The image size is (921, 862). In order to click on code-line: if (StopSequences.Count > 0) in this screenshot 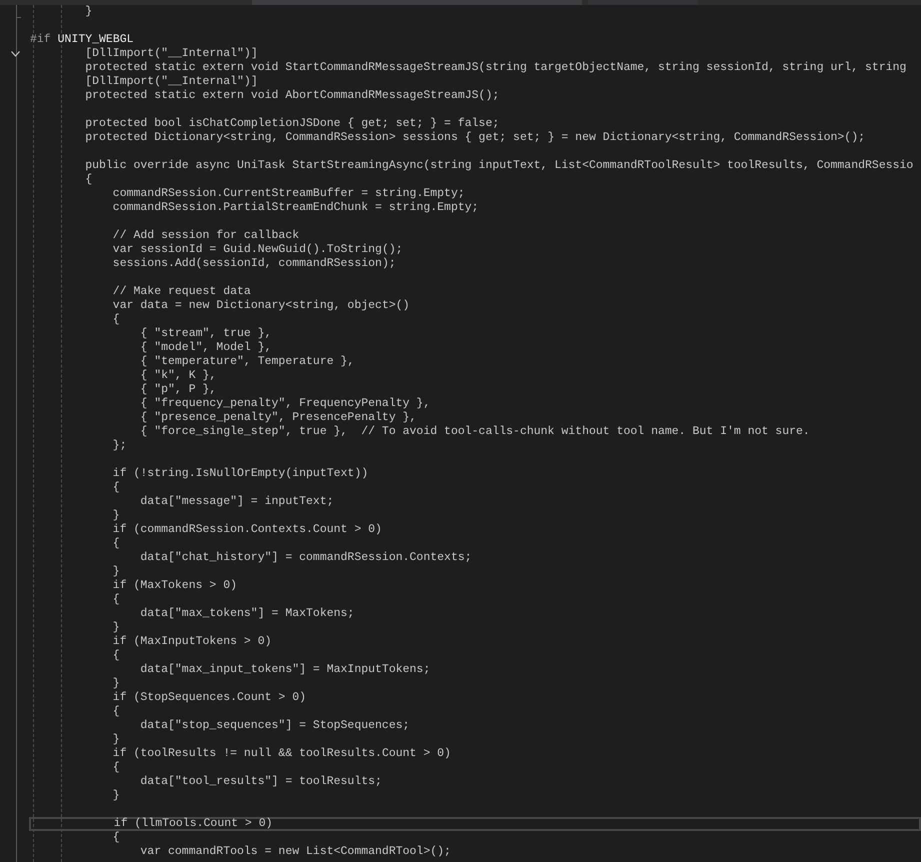, I will do `click(209, 698)`.